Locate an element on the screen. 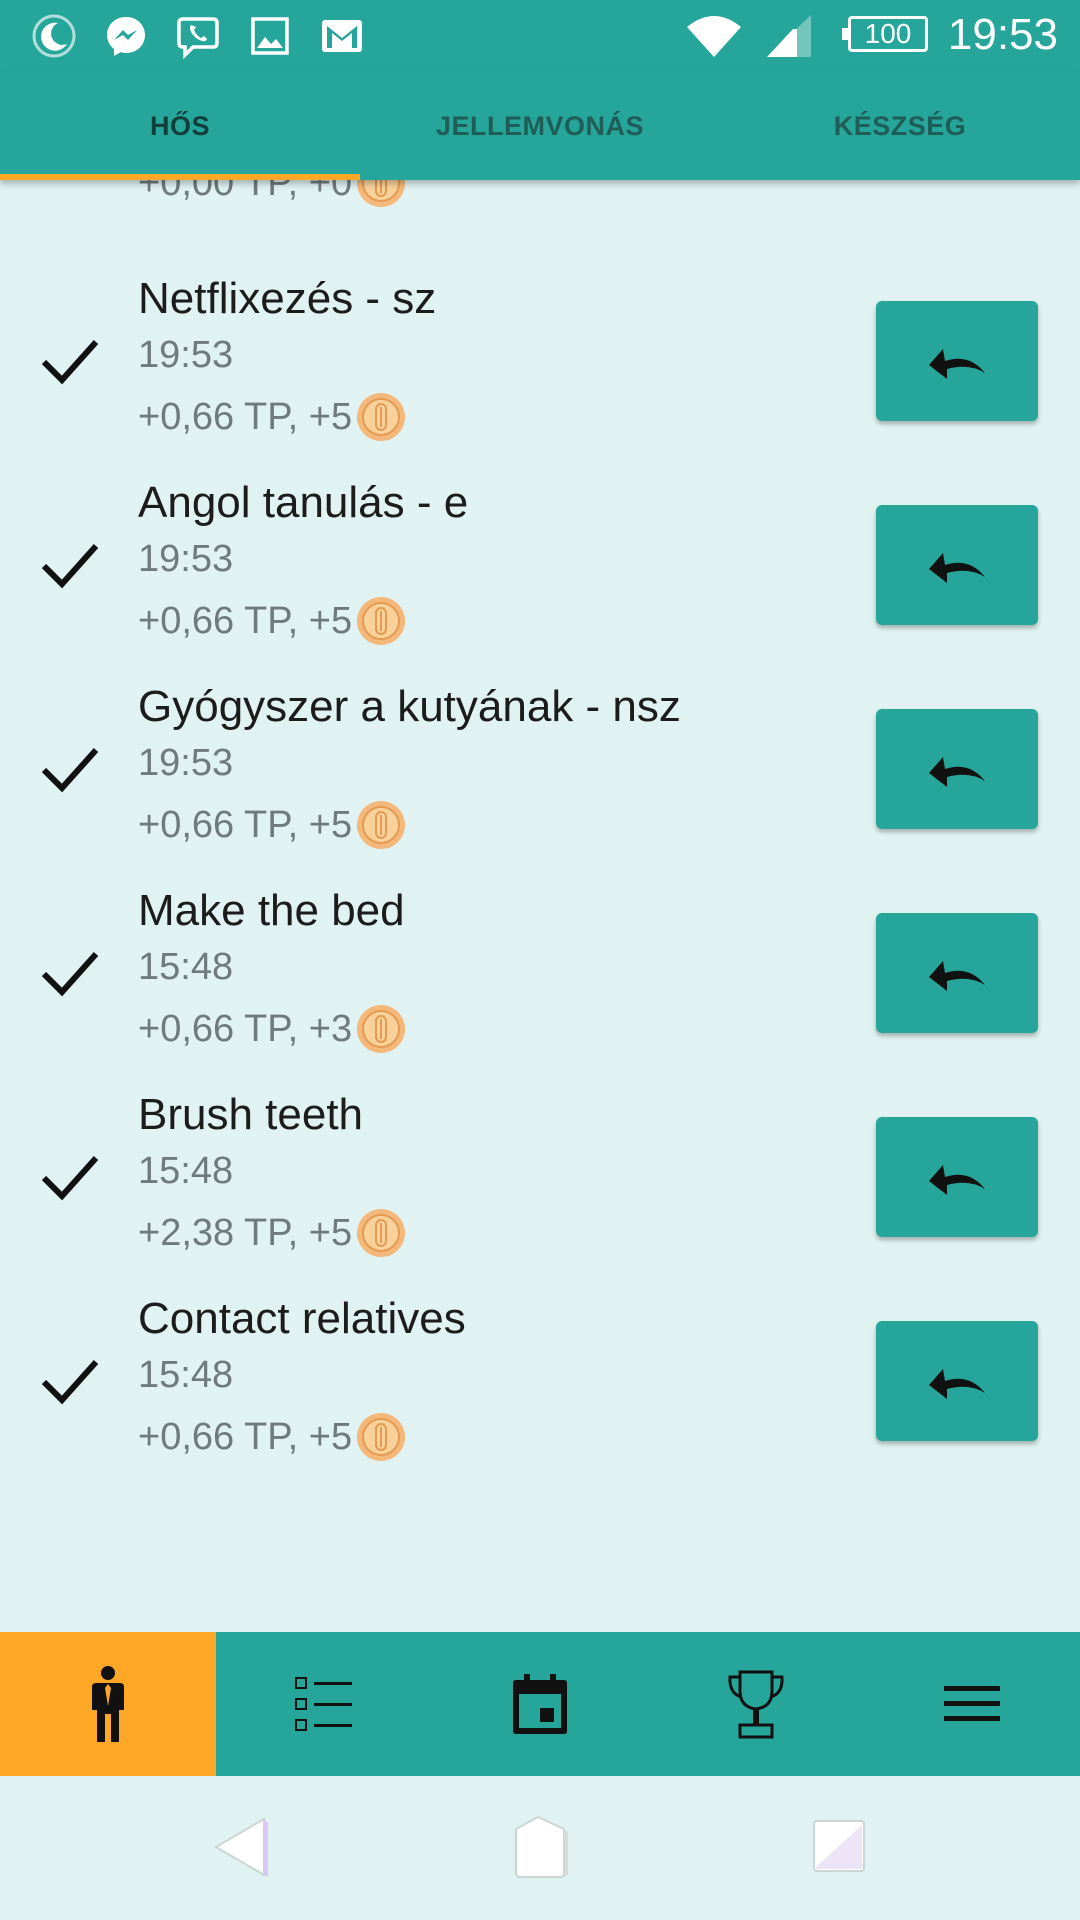 The width and height of the screenshot is (1080, 1920). recents-button is located at coordinates (840, 1847).